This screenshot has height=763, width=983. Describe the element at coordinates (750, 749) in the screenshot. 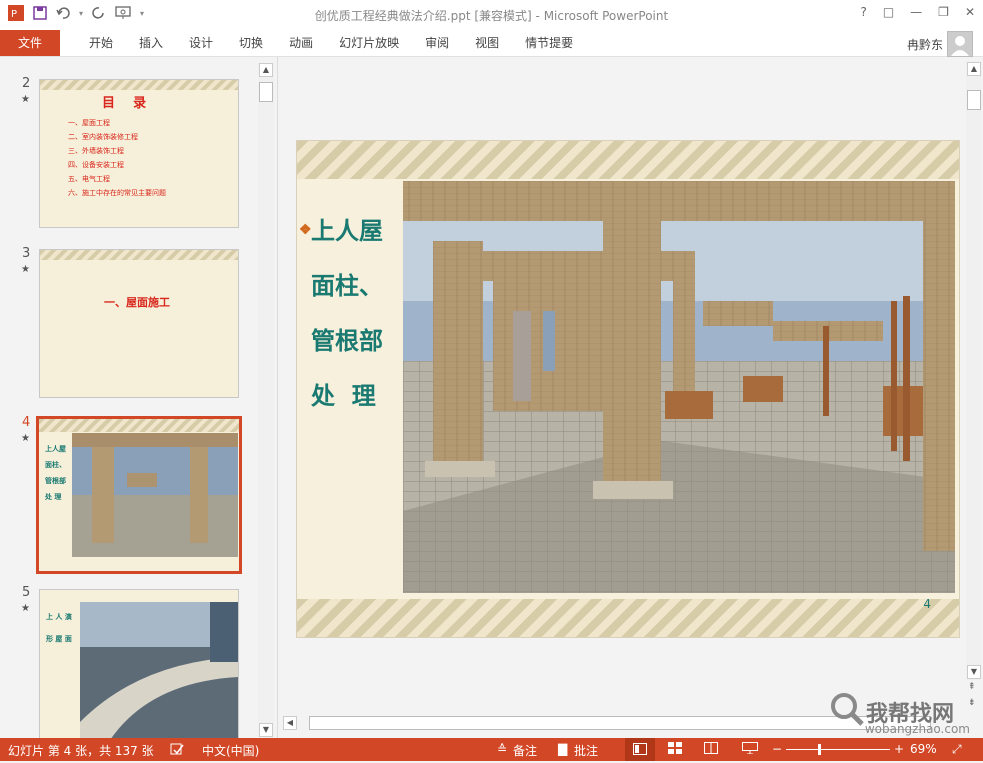

I see `slideshow-icon` at that location.